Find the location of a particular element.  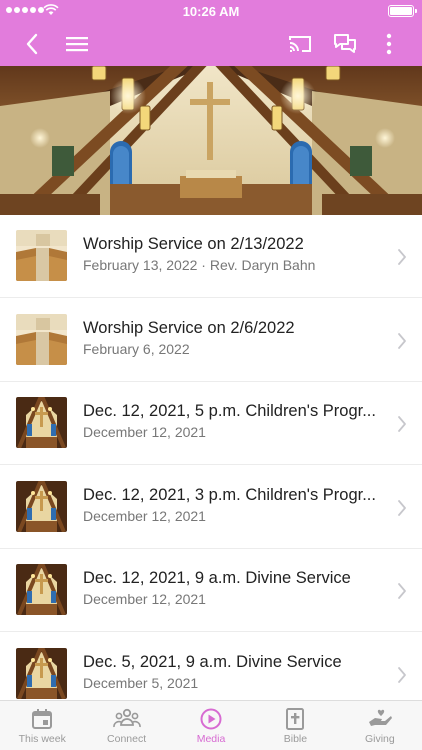

top-bar: 10:26 AM is located at coordinates (211, 33).